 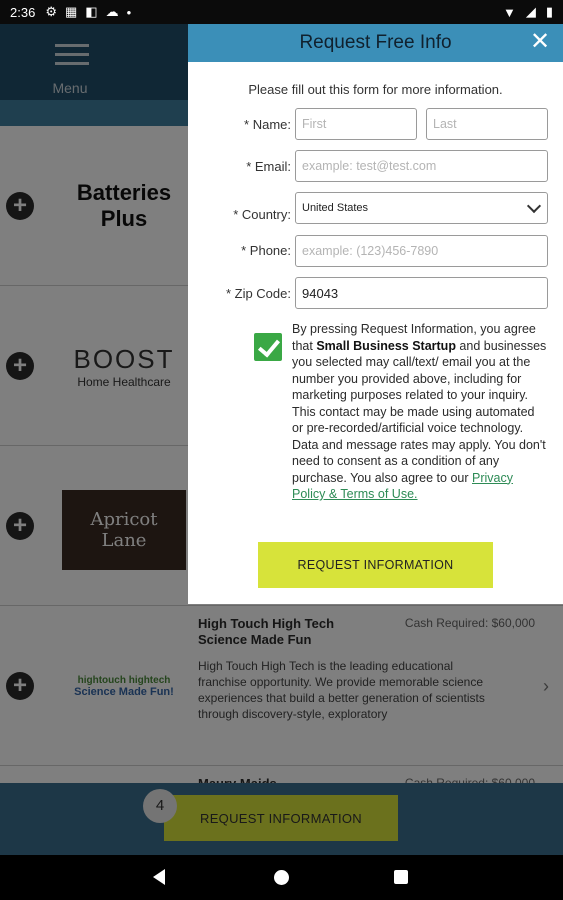 I want to click on zip-label: * Zip Code:, so click(x=258, y=293).